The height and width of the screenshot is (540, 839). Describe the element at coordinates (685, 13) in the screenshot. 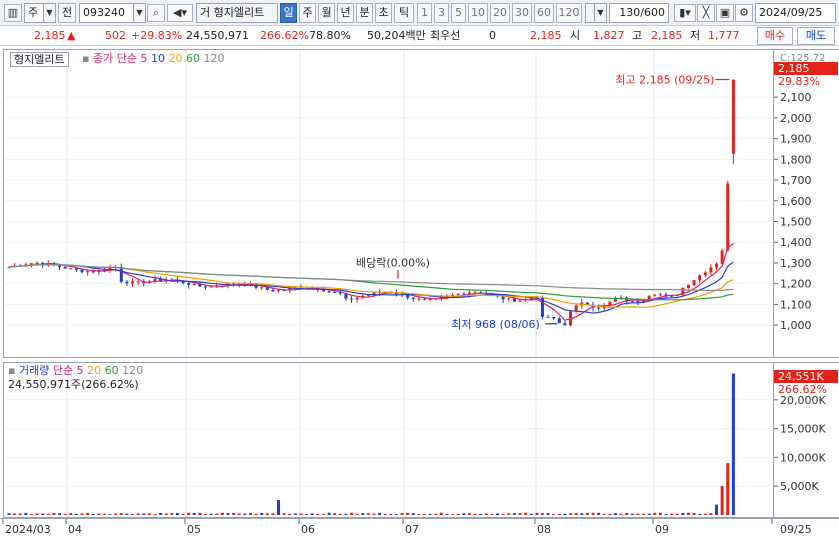

I see `candle-type-icon: ▮▾` at that location.